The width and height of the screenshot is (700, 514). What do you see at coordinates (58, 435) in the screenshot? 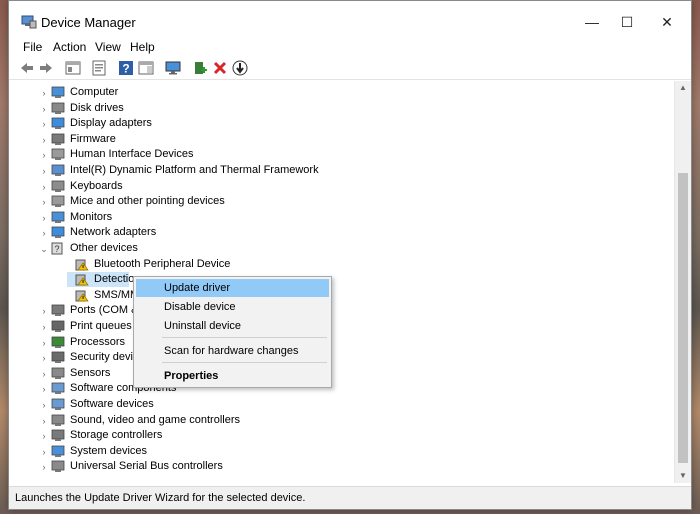
I see `storage-icon` at bounding box center [58, 435].